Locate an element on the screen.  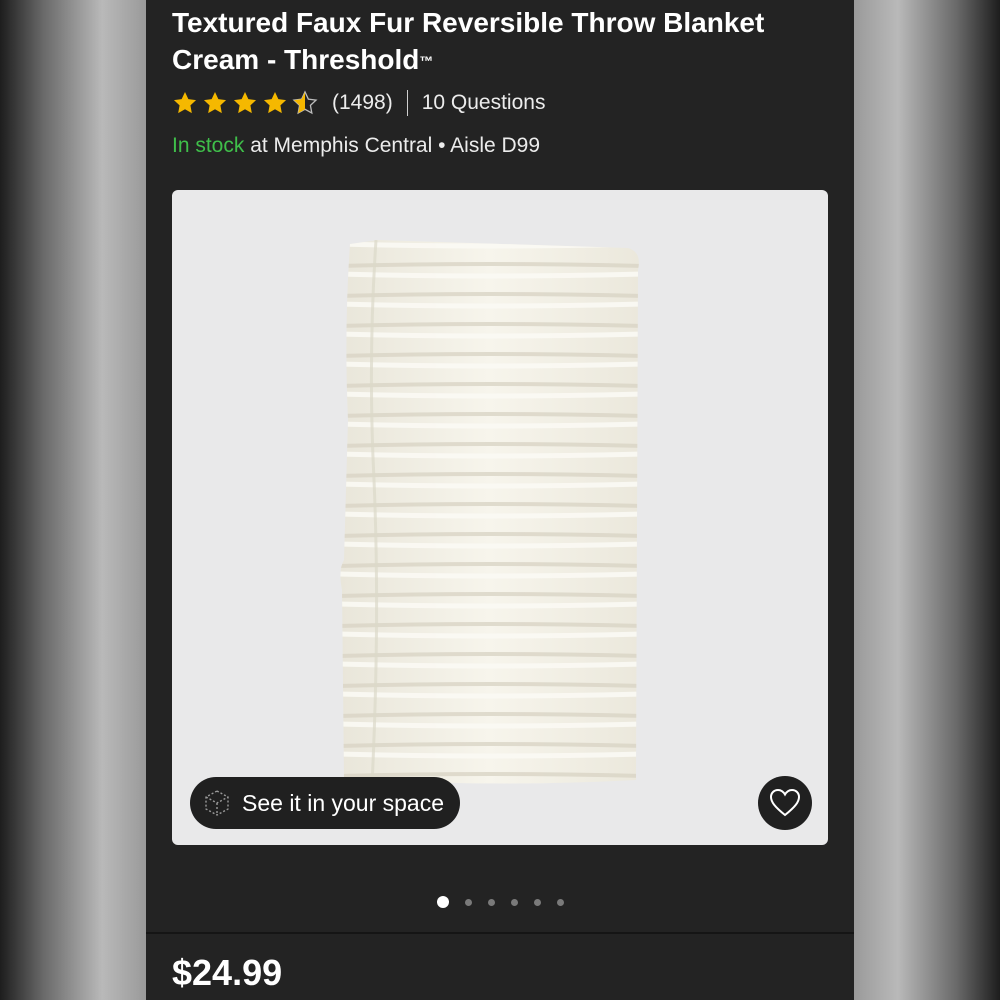
image-pagination is located at coordinates (500, 902).